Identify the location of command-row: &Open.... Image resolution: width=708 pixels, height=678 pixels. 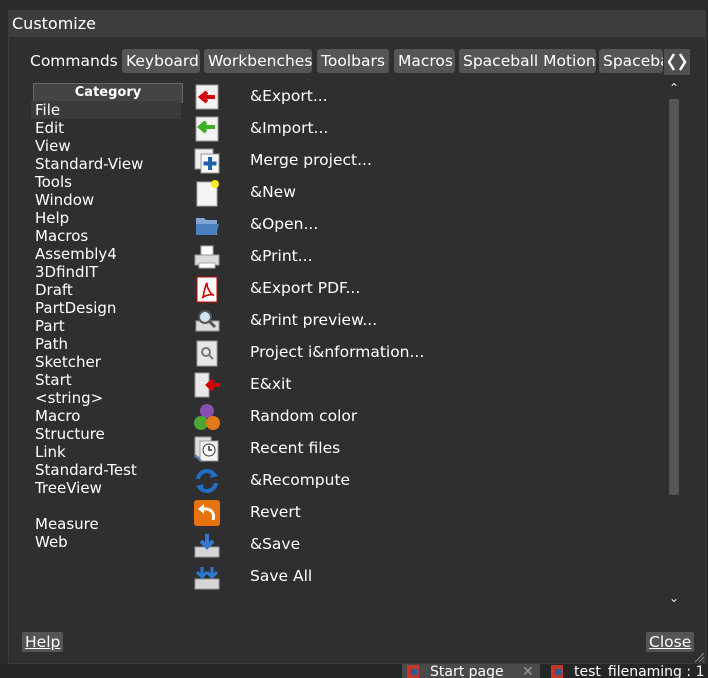
(426, 225).